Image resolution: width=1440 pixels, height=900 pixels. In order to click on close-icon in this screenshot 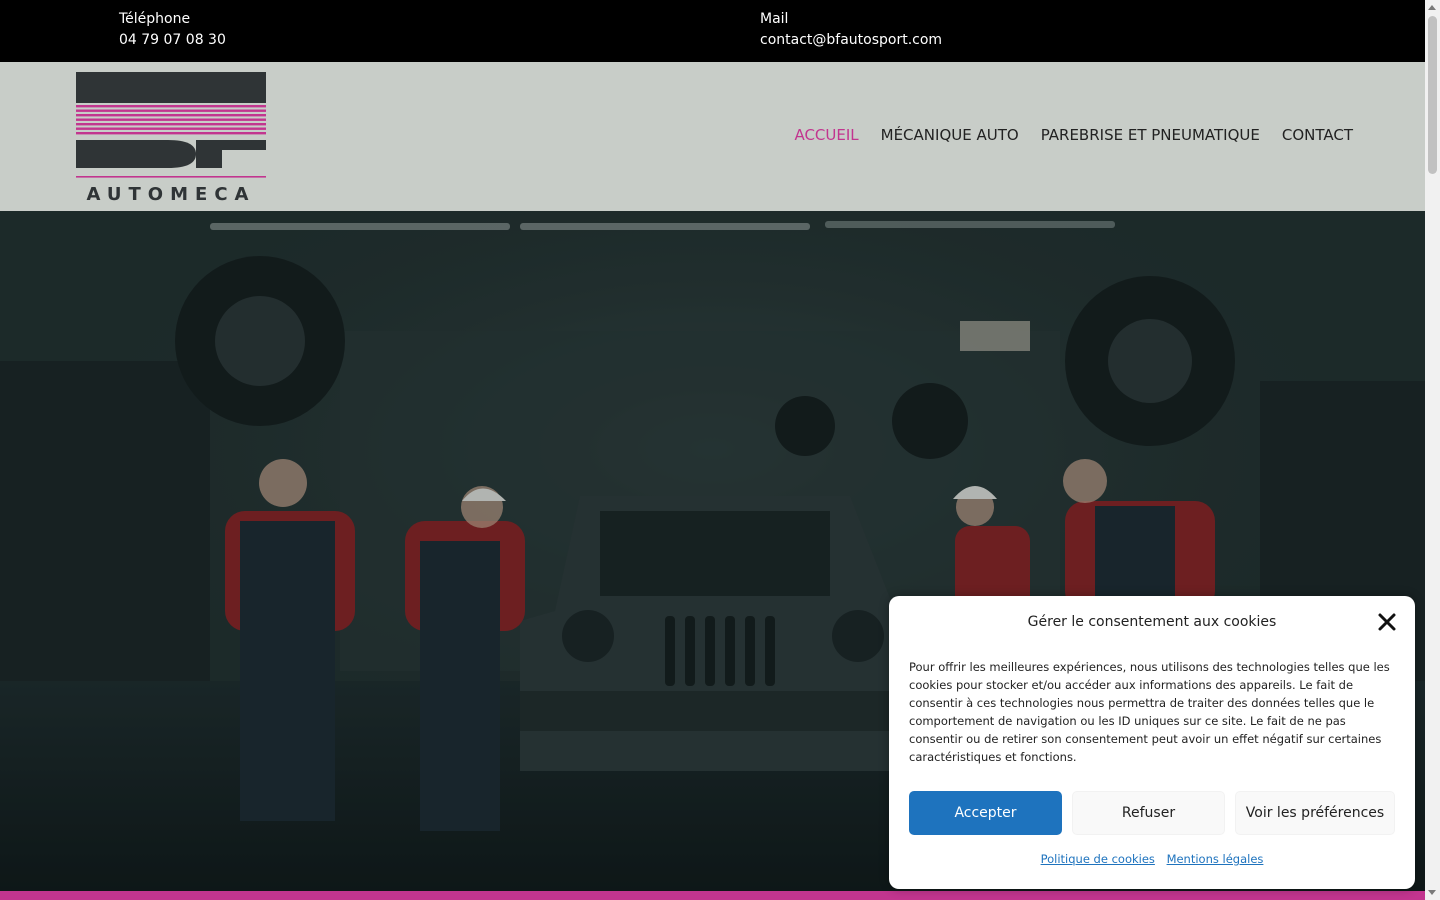, I will do `click(1387, 622)`.